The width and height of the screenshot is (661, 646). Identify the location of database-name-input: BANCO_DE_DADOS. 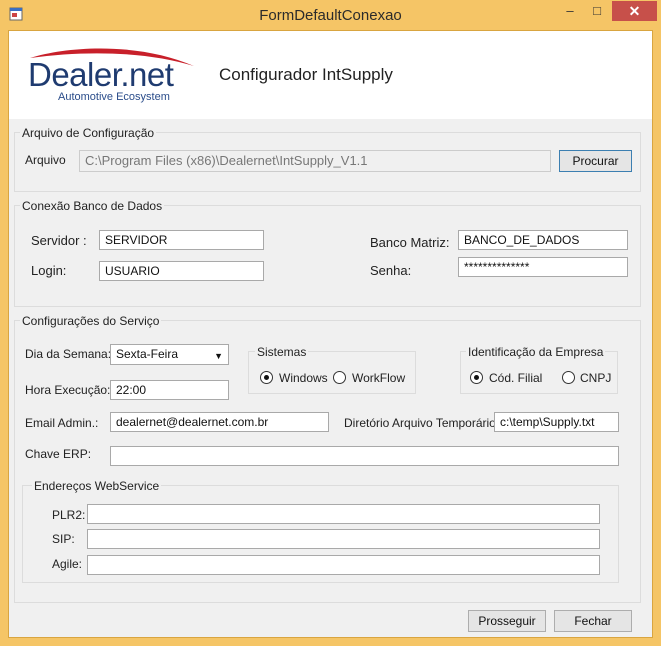
(543, 240).